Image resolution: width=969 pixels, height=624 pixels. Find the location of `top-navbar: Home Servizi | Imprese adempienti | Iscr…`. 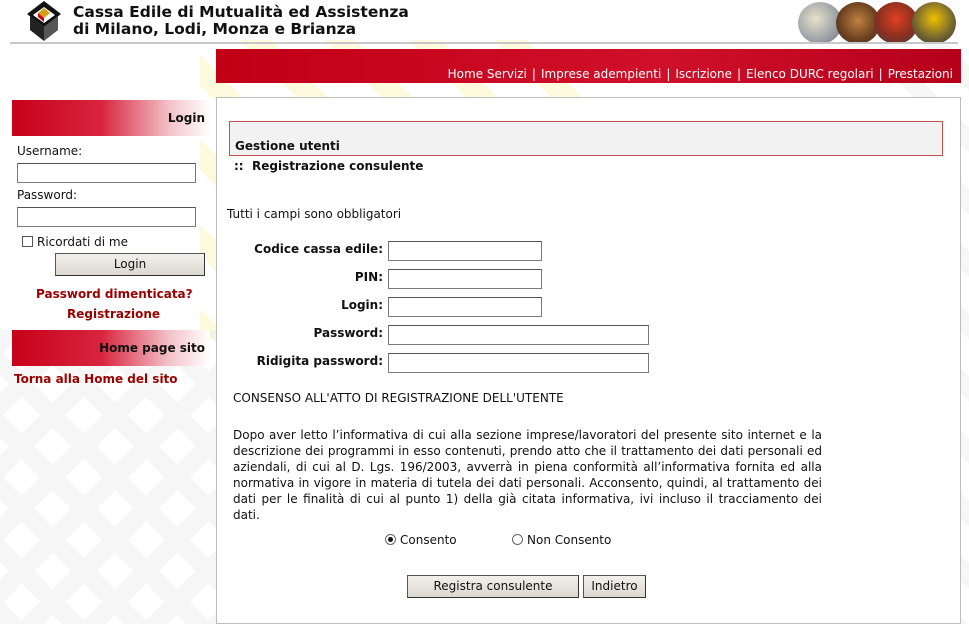

top-navbar: Home Servizi | Imprese adempienti | Iscr… is located at coordinates (588, 66).